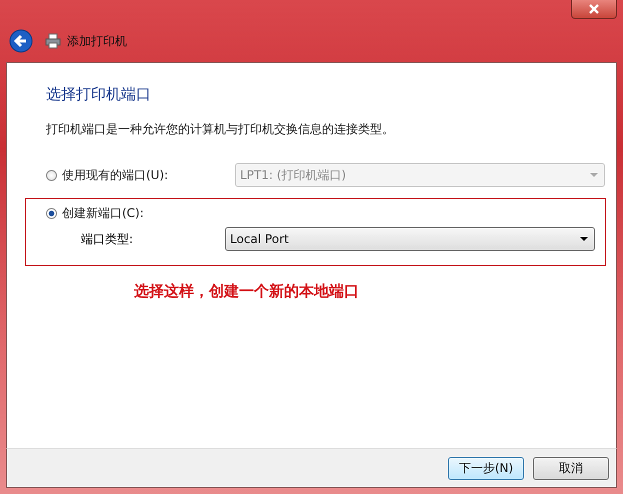 Image resolution: width=623 pixels, height=494 pixels. Describe the element at coordinates (220, 129) in the screenshot. I see `description-text: 打印机端口是一种允许您的计算机与打印机交换信息的连接类型。` at that location.